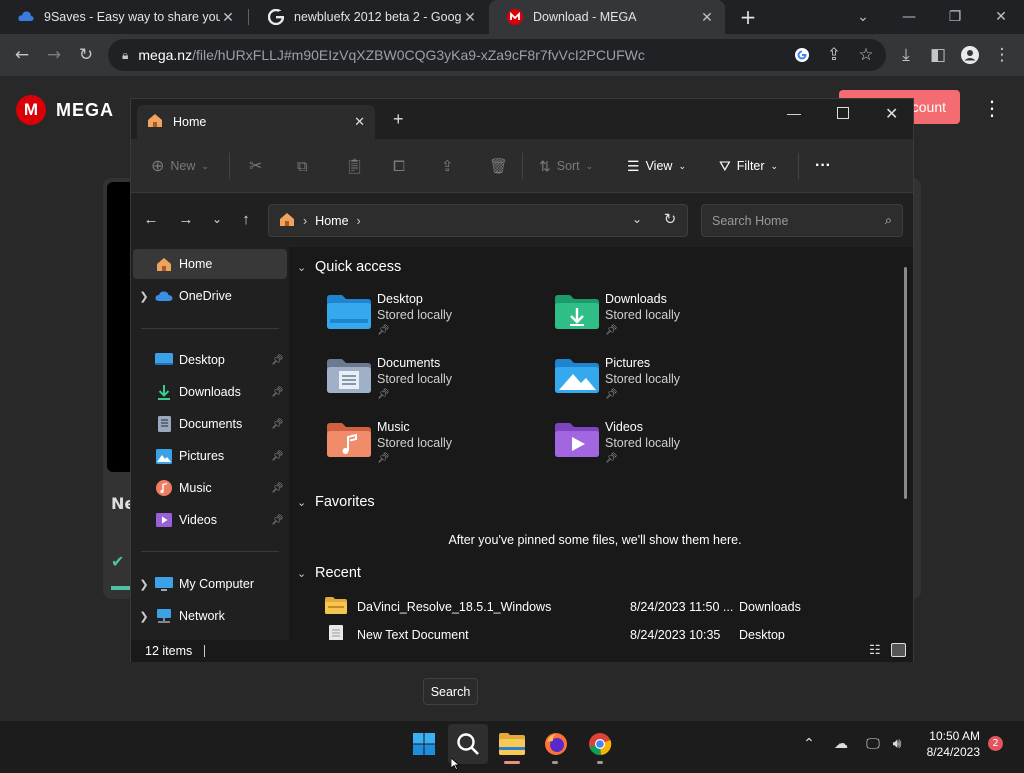  I want to click on quick-access-item-downloads: Downloads Stored locally 📌︎, so click(665, 319).